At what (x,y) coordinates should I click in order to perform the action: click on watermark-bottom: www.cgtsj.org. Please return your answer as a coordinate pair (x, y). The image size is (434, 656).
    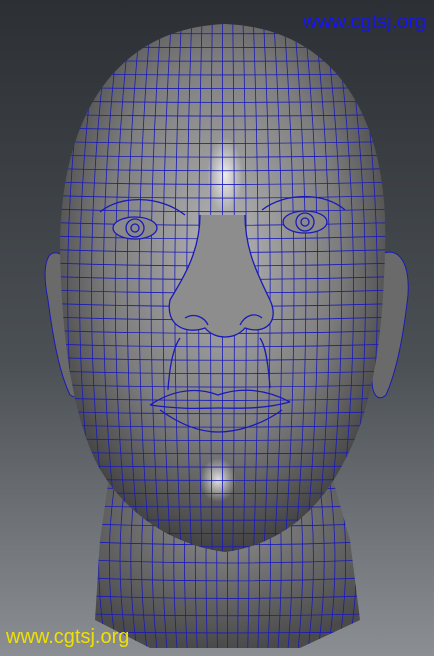
    Looking at the image, I should click on (67, 637).